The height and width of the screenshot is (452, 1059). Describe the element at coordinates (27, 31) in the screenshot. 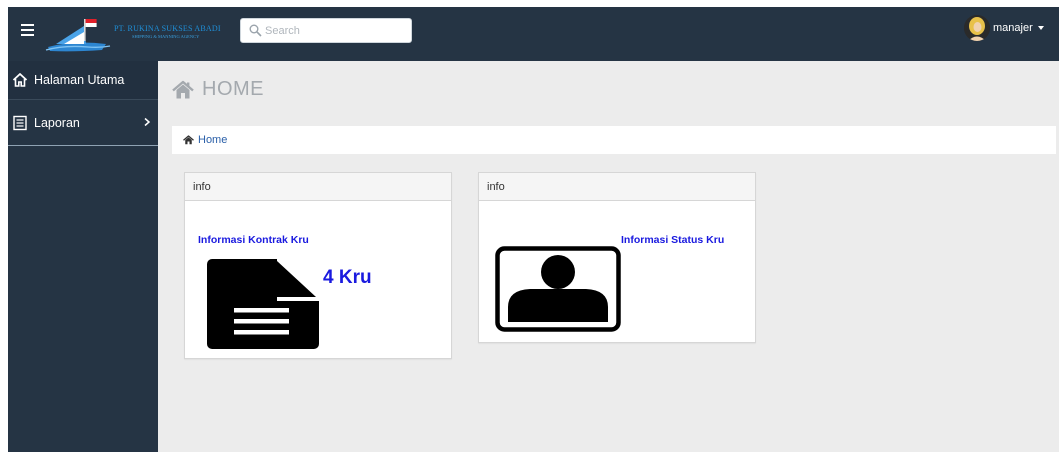

I see `hamburger-menu-icon` at that location.